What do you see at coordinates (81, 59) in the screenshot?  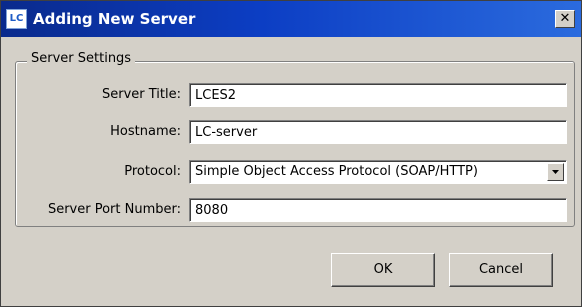 I see `server-settings-label: Server Settings` at bounding box center [81, 59].